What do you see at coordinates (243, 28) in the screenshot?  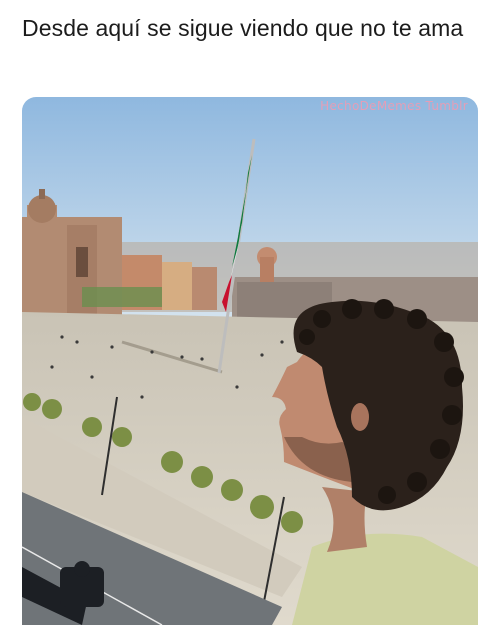 I see `post-caption: Desde aquí se sigue viendo que no te ama` at bounding box center [243, 28].